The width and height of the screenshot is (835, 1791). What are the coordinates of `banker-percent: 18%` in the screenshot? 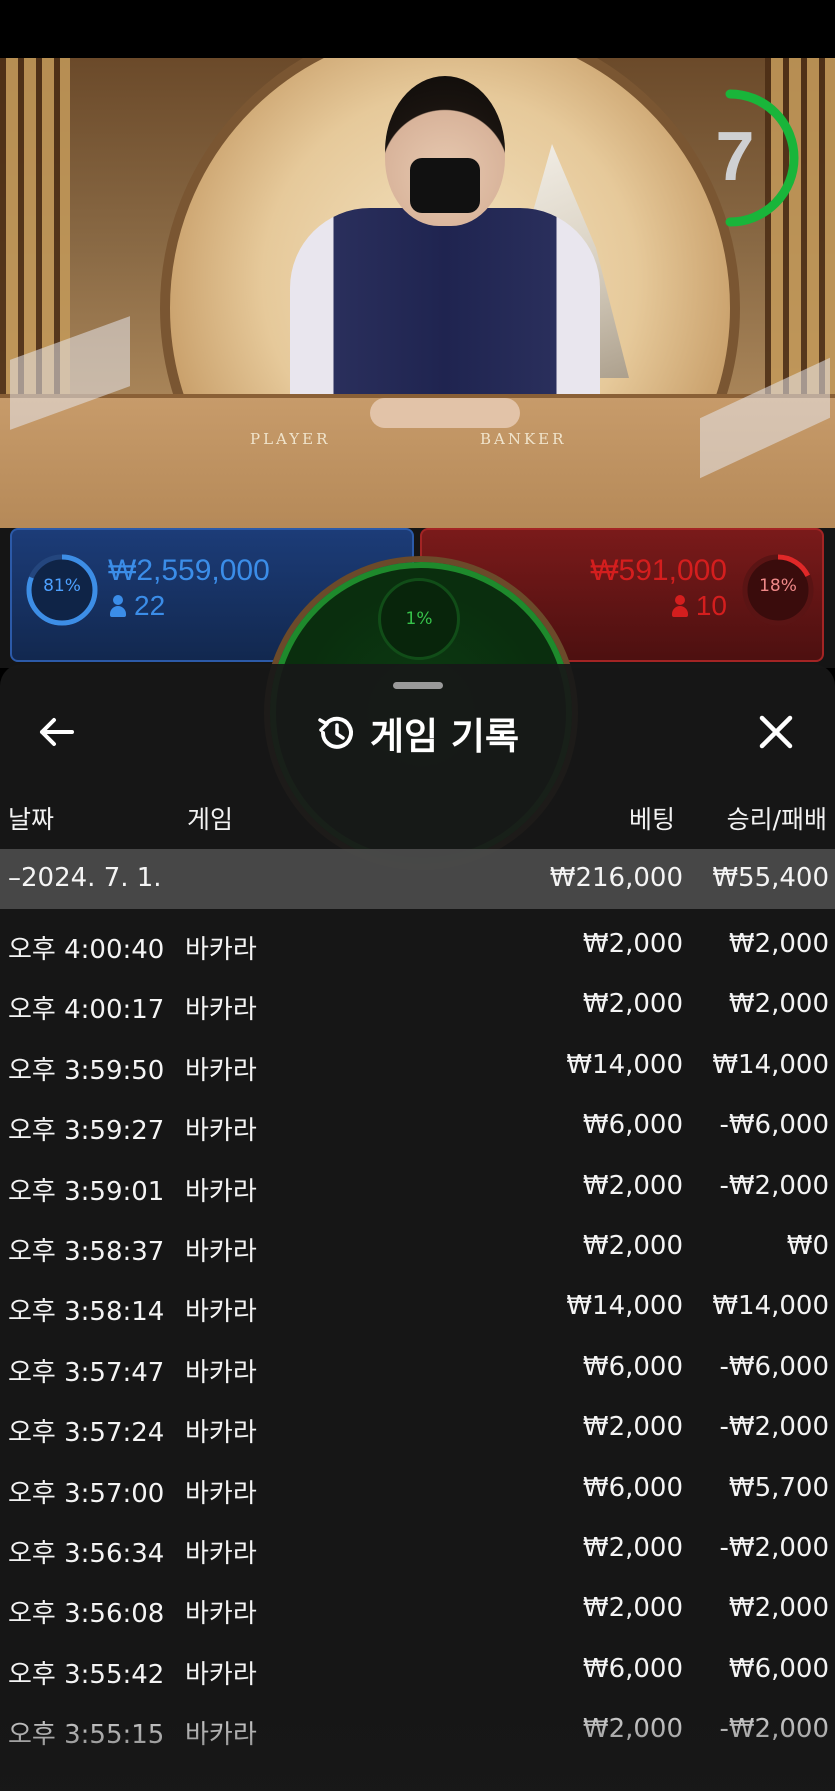 It's located at (778, 586).